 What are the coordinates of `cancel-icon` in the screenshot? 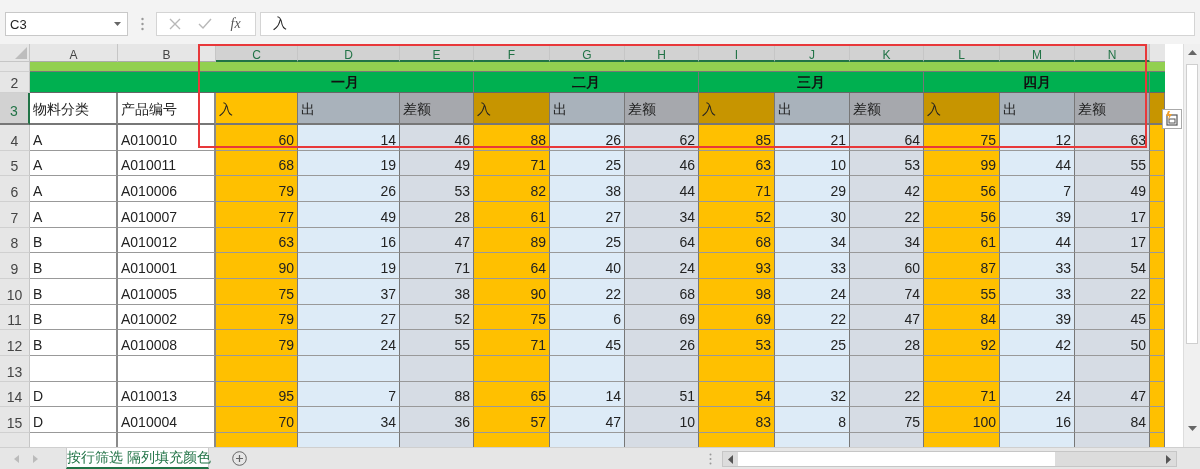 It's located at (175, 24).